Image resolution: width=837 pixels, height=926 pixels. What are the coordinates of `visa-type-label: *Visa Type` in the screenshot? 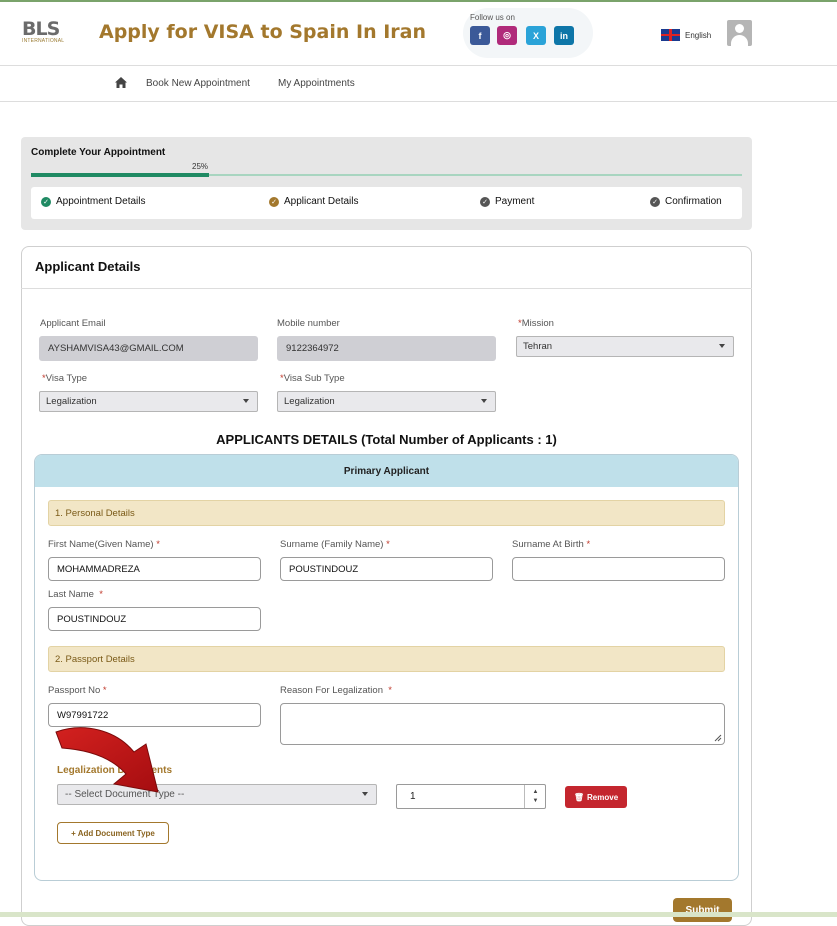 It's located at (65, 378).